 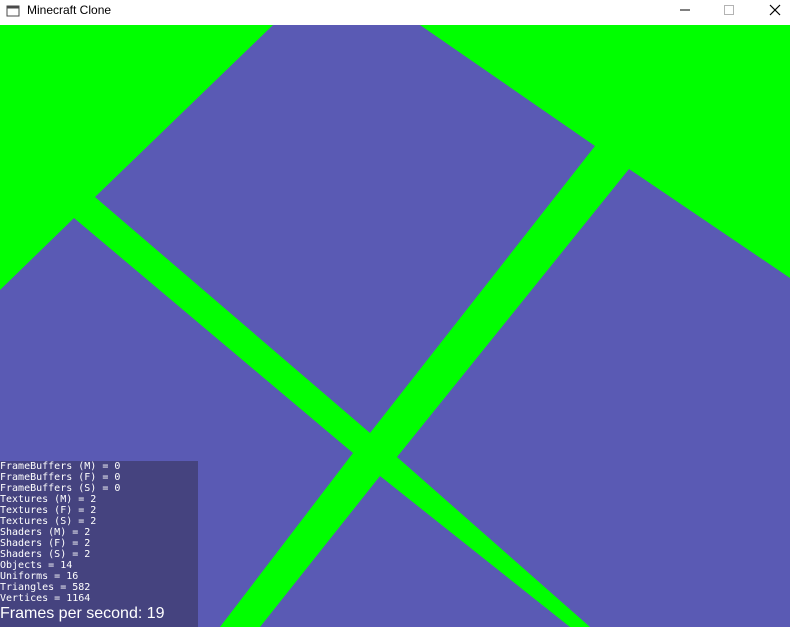 I want to click on minimize-icon, so click(x=685, y=10).